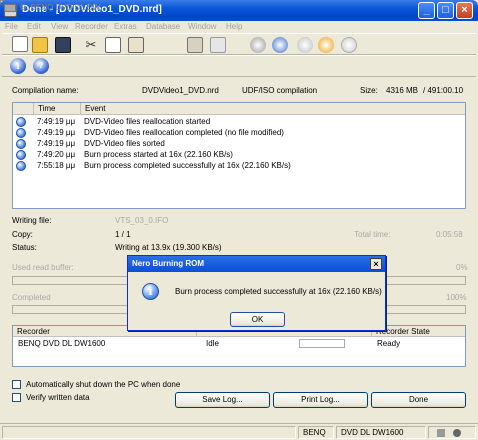  I want to click on completed-value: 100%, so click(456, 297).